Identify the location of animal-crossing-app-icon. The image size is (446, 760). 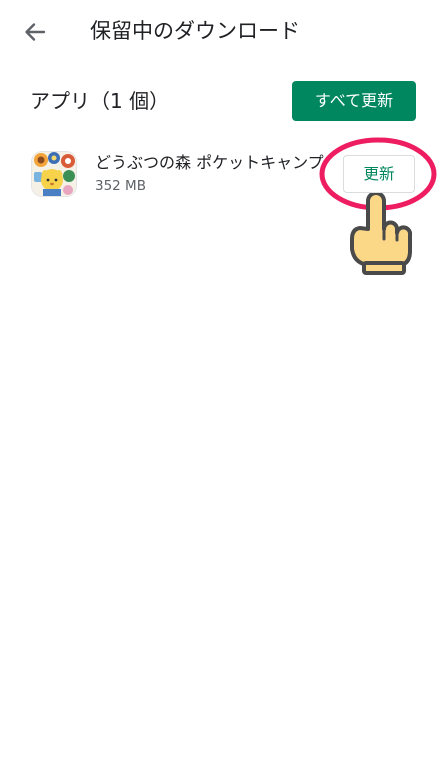
(54, 174).